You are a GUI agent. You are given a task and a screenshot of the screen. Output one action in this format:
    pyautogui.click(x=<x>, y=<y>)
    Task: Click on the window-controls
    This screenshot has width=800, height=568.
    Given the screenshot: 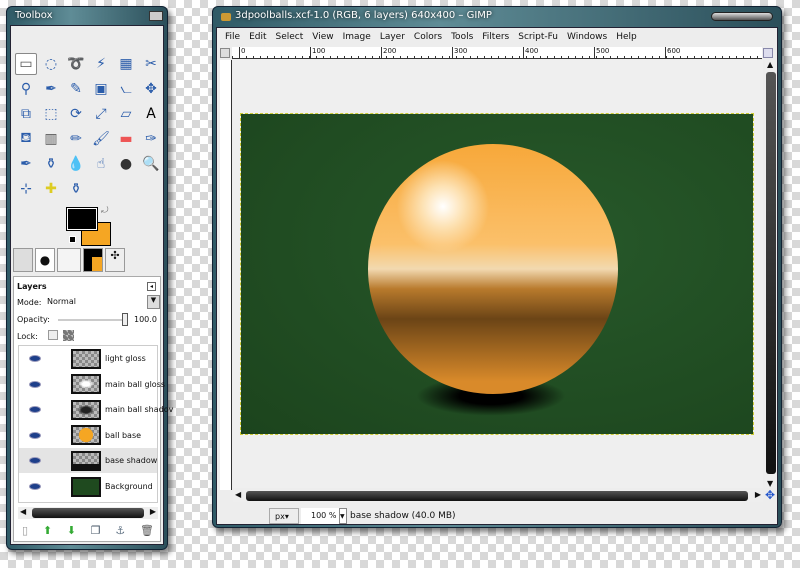 What is the action you would take?
    pyautogui.click(x=742, y=16)
    